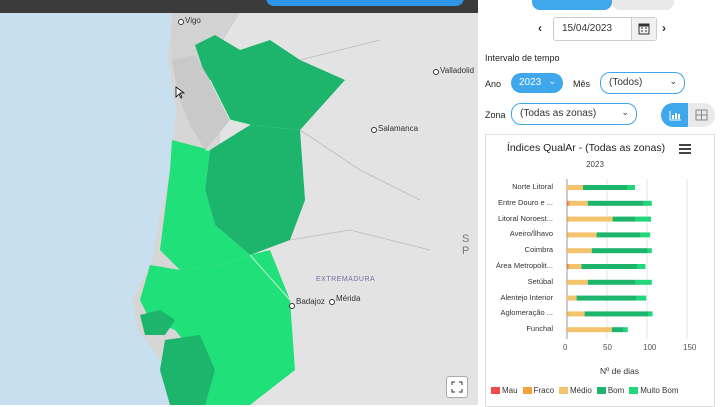 The width and height of the screenshot is (720, 407). I want to click on city-badajoz: Badajoz, so click(310, 301).